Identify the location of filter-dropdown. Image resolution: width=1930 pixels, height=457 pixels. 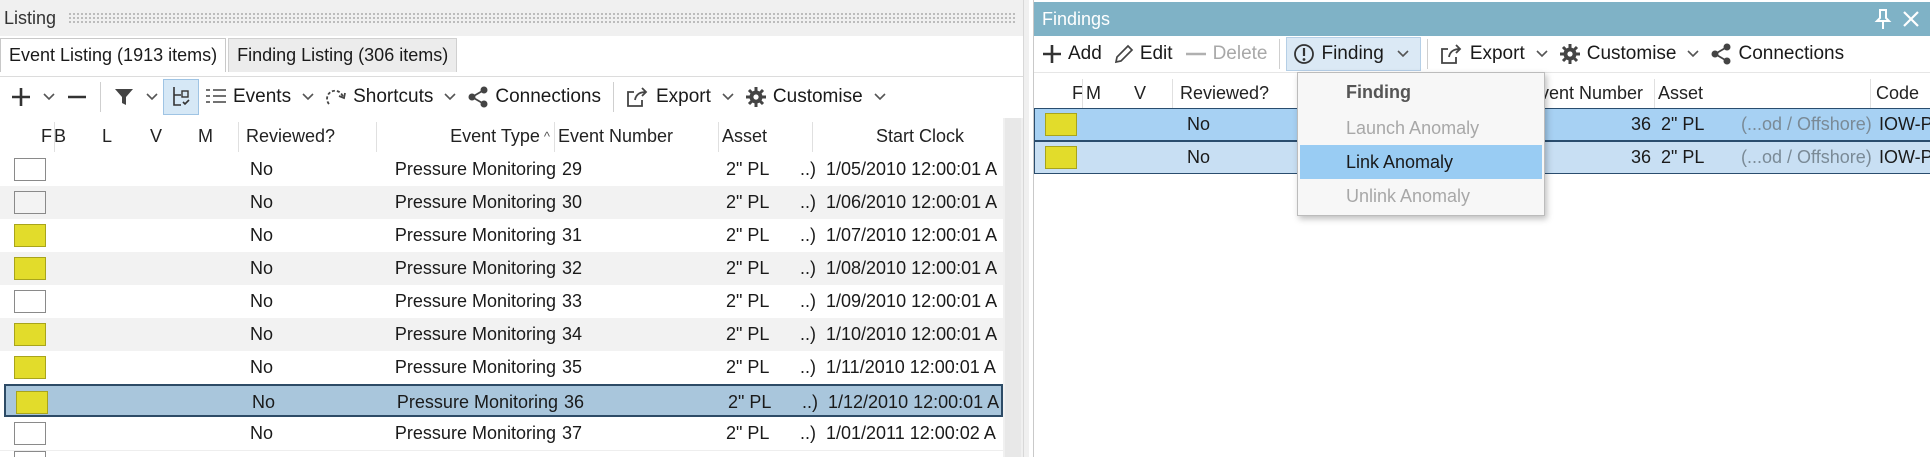
(152, 97).